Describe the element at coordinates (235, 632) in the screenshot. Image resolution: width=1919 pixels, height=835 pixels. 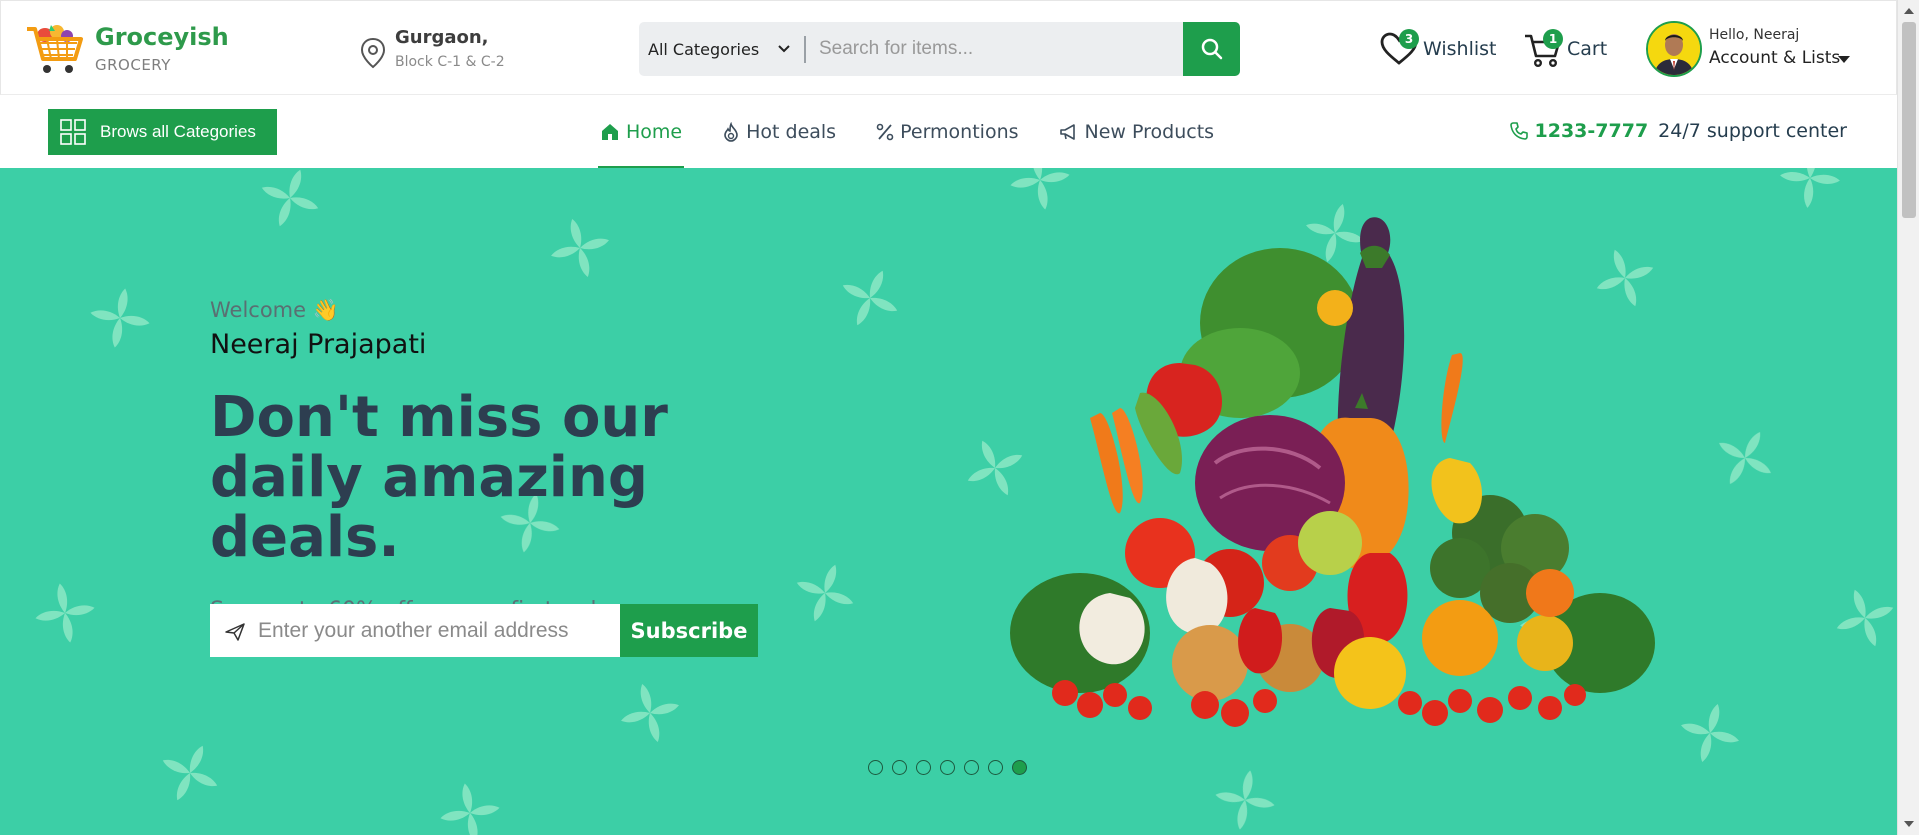
I see `send-icon` at that location.